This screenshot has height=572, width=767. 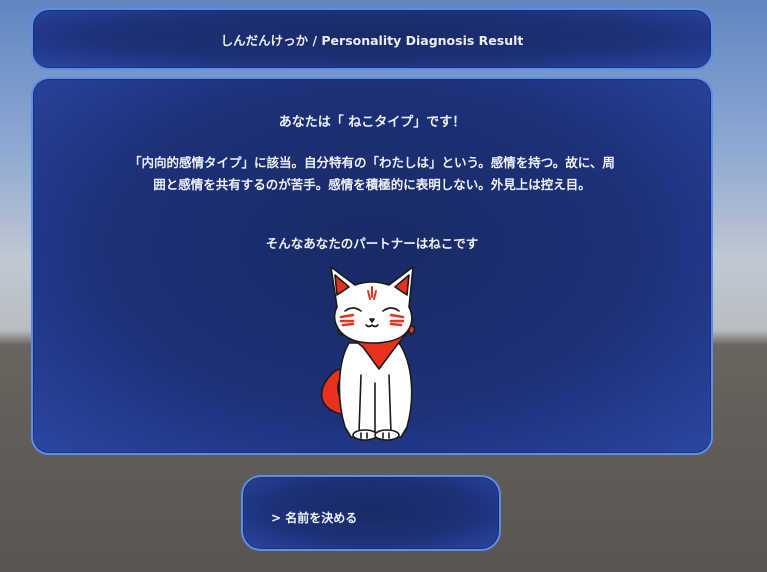 I want to click on description-line-2: 囲と感情を共有するのが苦手。感情を積極的に表明しない。外見上は控え目。, so click(x=372, y=184).